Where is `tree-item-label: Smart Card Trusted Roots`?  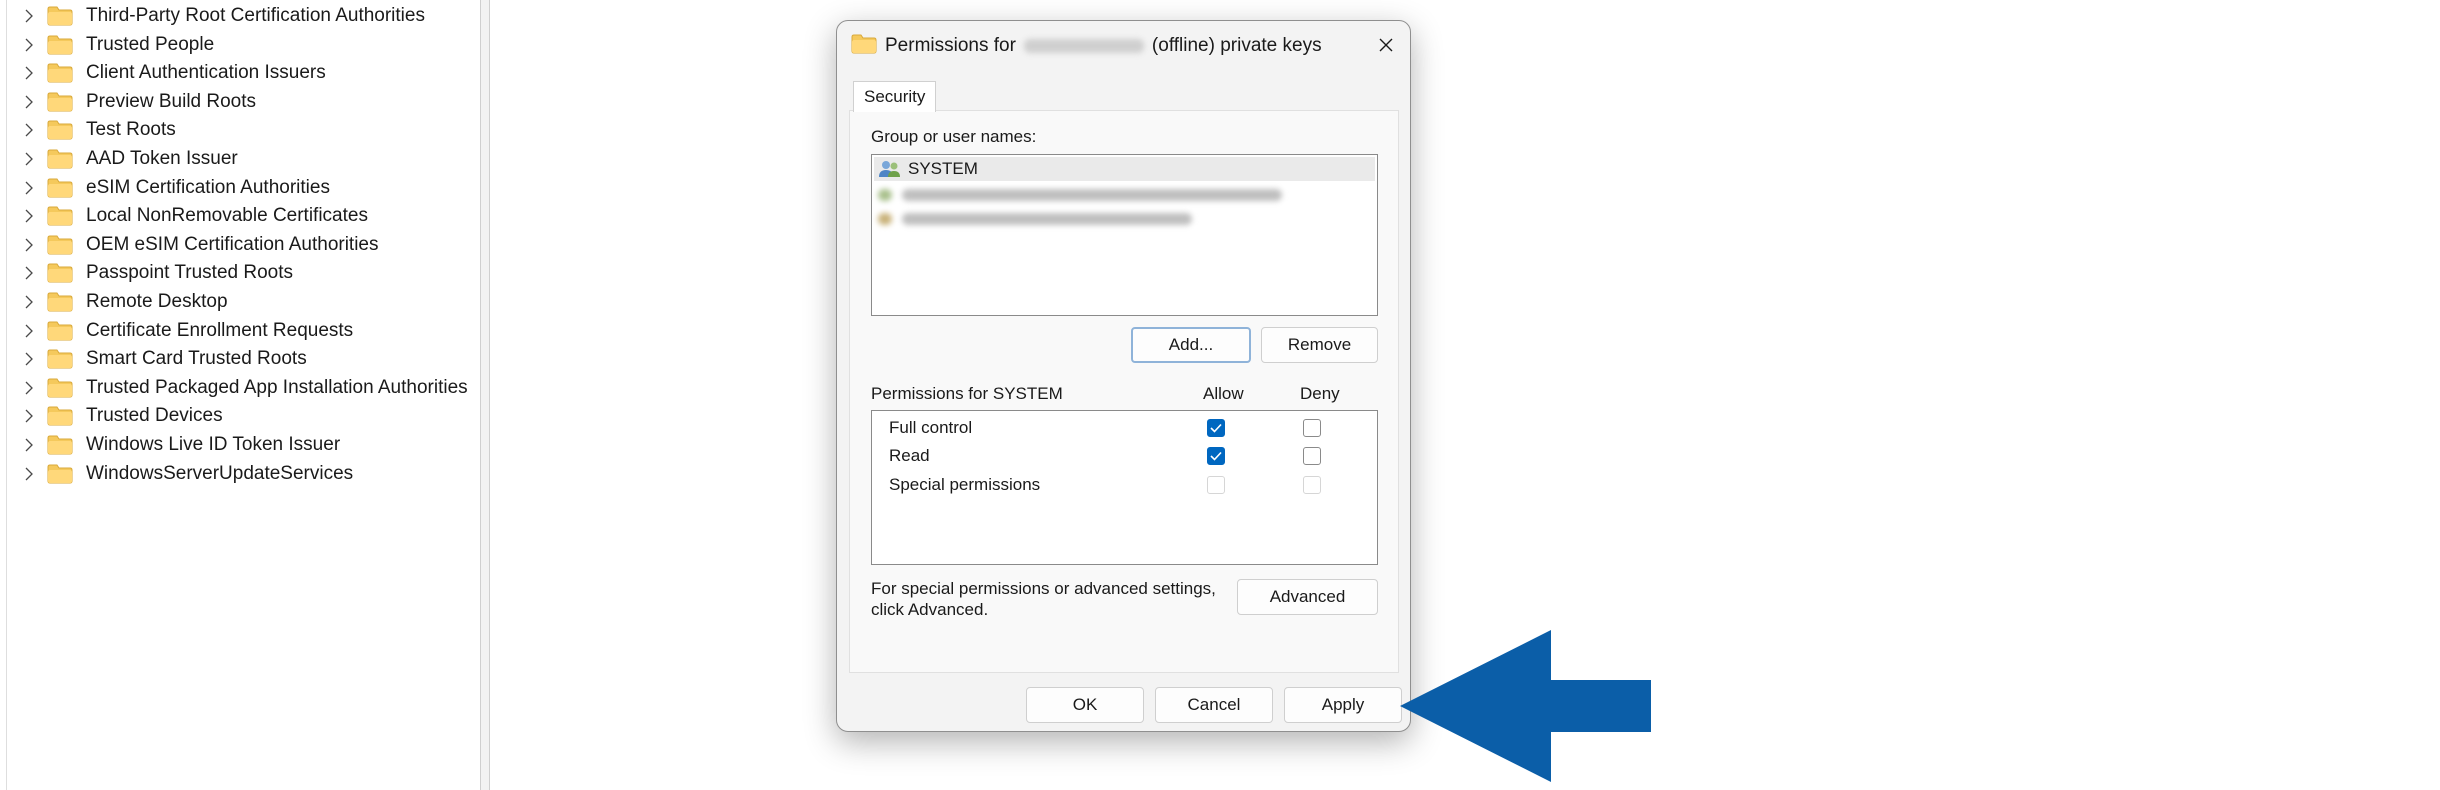 tree-item-label: Smart Card Trusted Roots is located at coordinates (196, 359).